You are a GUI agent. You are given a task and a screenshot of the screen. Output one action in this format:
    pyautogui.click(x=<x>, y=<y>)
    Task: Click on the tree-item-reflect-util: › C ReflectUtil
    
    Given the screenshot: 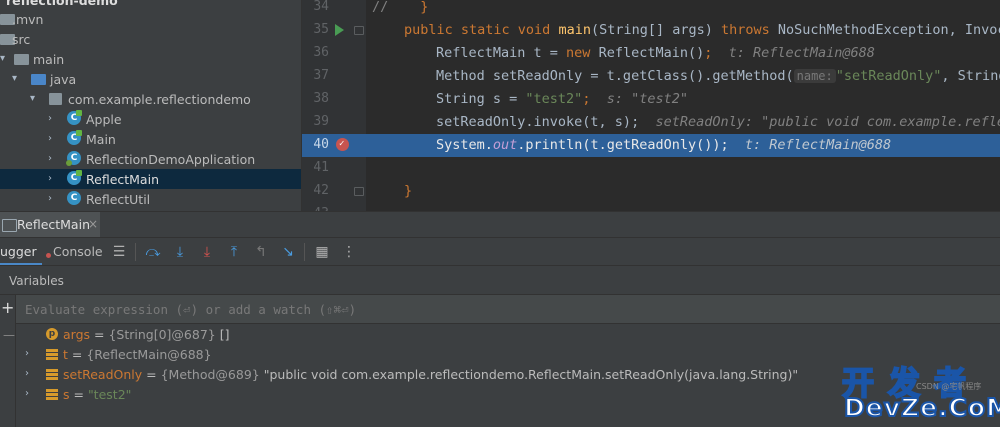 What is the action you would take?
    pyautogui.click(x=150, y=199)
    